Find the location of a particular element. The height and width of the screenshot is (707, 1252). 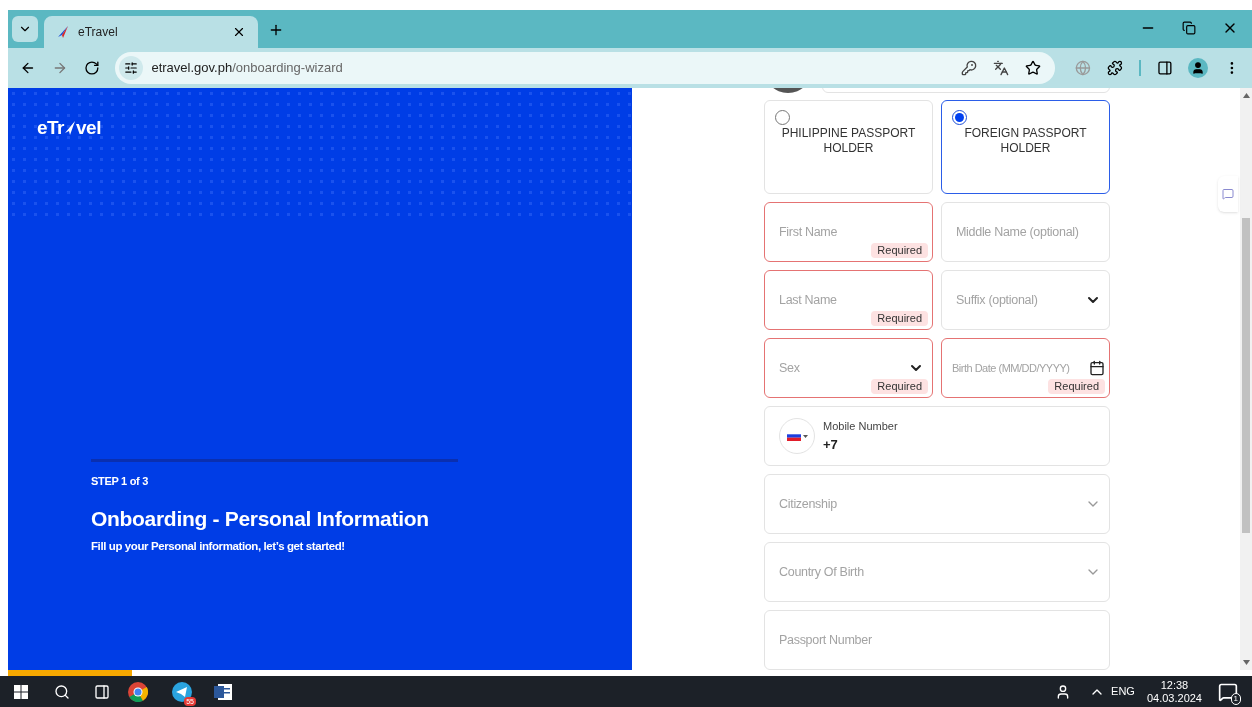

step-label: STEP 1 of 3 is located at coordinates (120, 481).